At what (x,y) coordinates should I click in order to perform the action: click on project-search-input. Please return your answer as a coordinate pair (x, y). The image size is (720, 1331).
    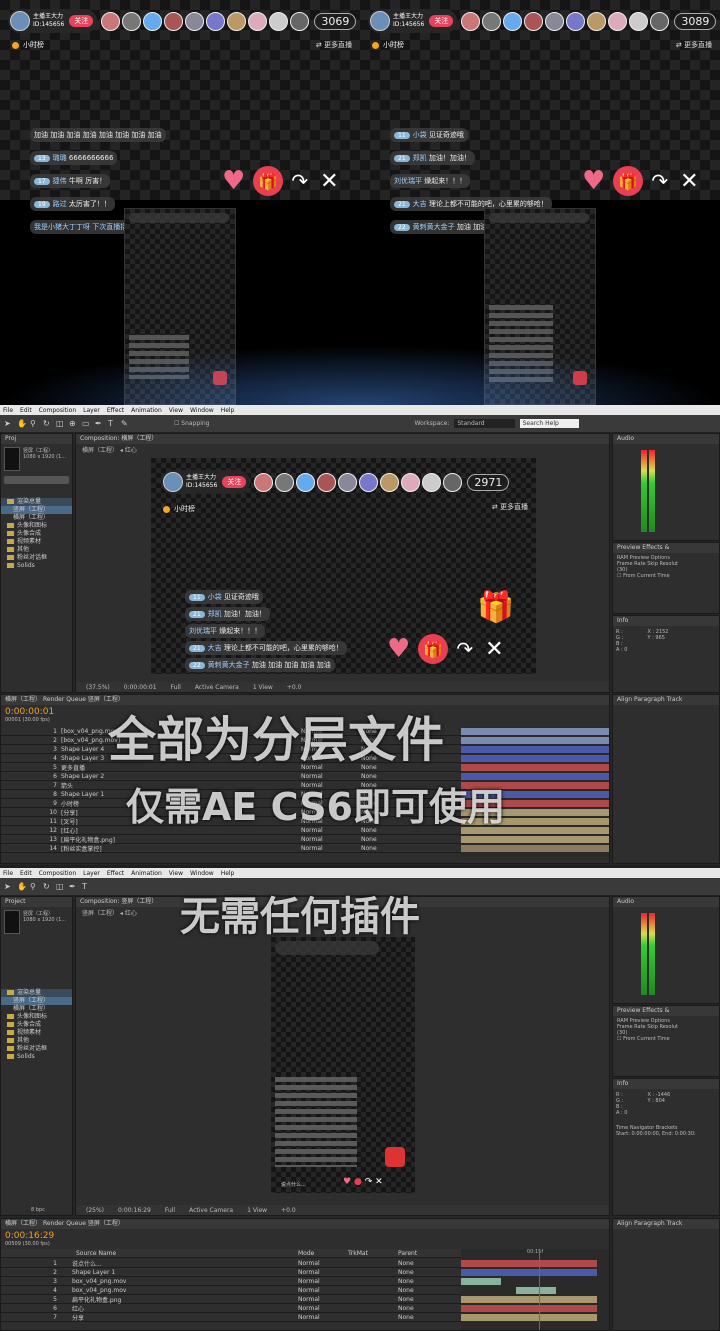
    Looking at the image, I should click on (36, 480).